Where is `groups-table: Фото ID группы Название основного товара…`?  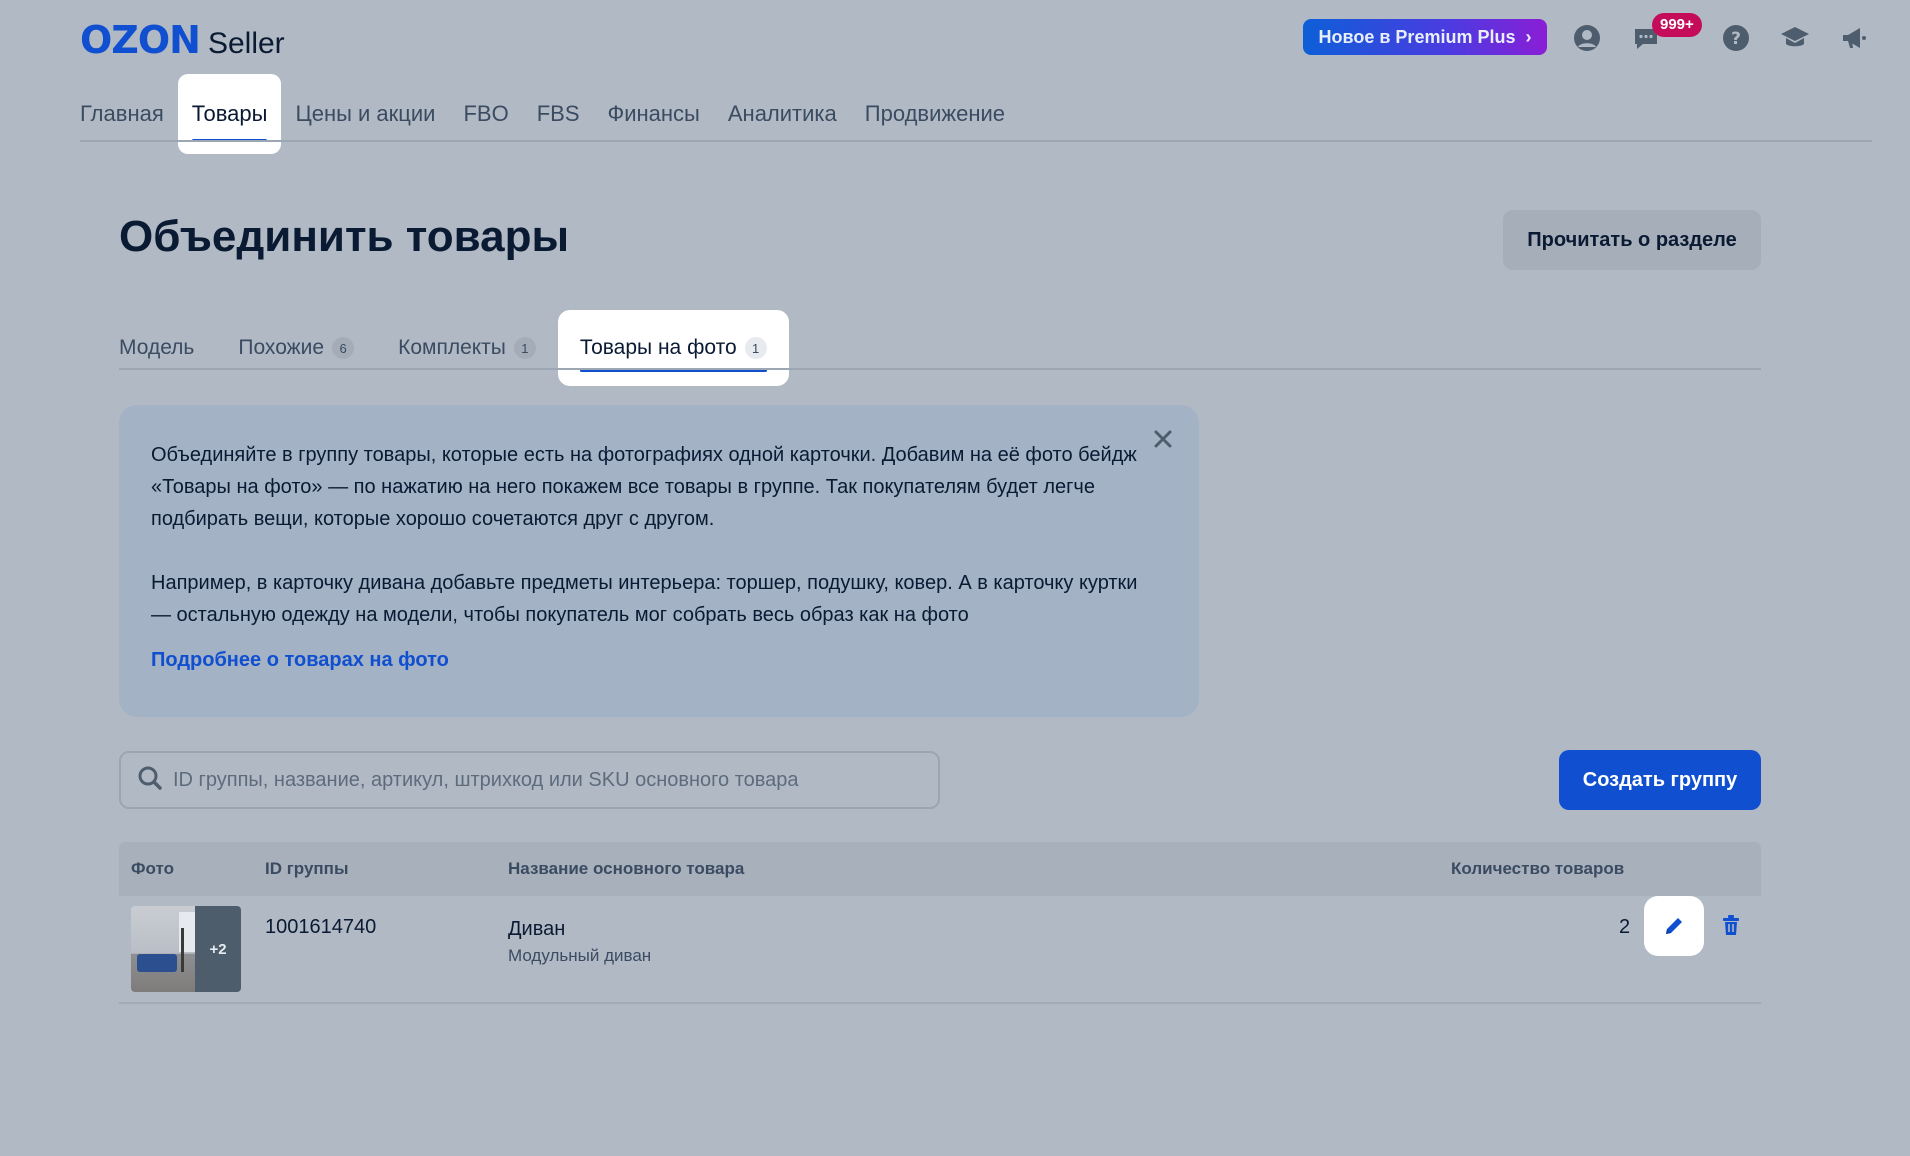 groups-table: Фото ID группы Название основного товара… is located at coordinates (940, 923).